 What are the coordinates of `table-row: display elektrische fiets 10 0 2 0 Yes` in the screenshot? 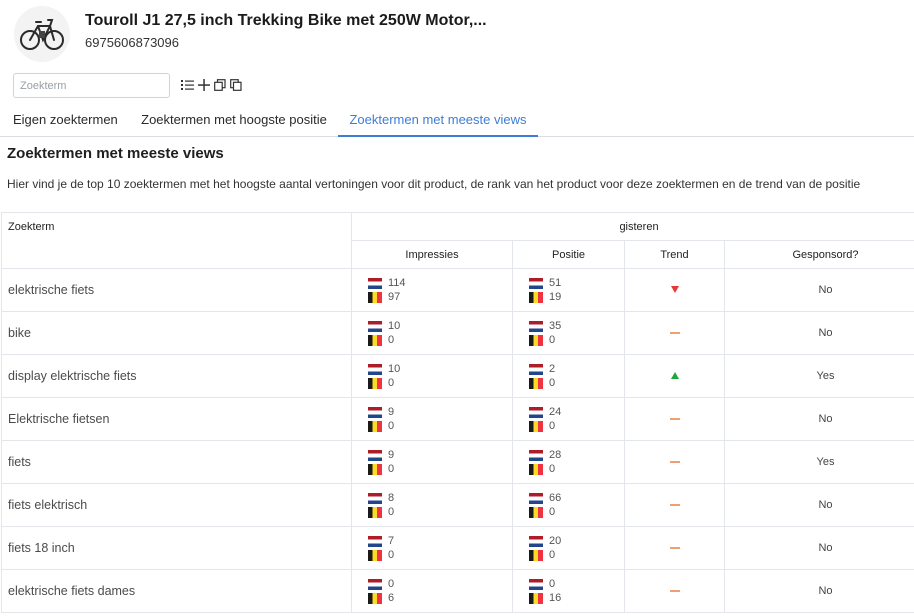 It's located at (457, 376).